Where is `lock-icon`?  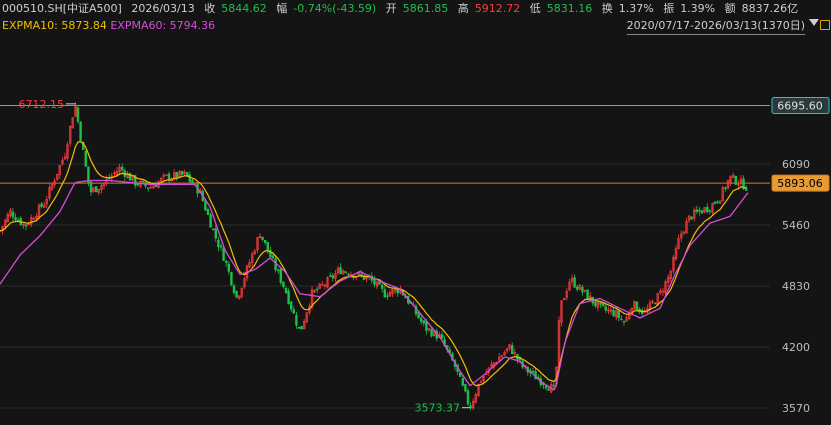
lock-icon is located at coordinates (825, 25).